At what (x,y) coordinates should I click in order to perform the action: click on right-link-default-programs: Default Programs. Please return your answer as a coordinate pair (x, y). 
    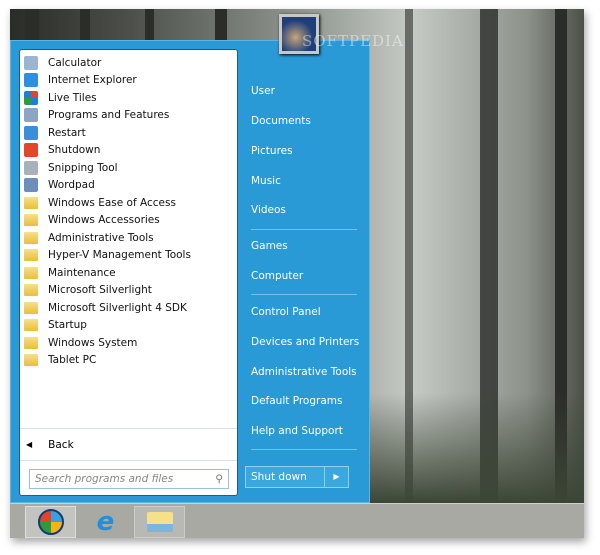
    Looking at the image, I should click on (296, 401).